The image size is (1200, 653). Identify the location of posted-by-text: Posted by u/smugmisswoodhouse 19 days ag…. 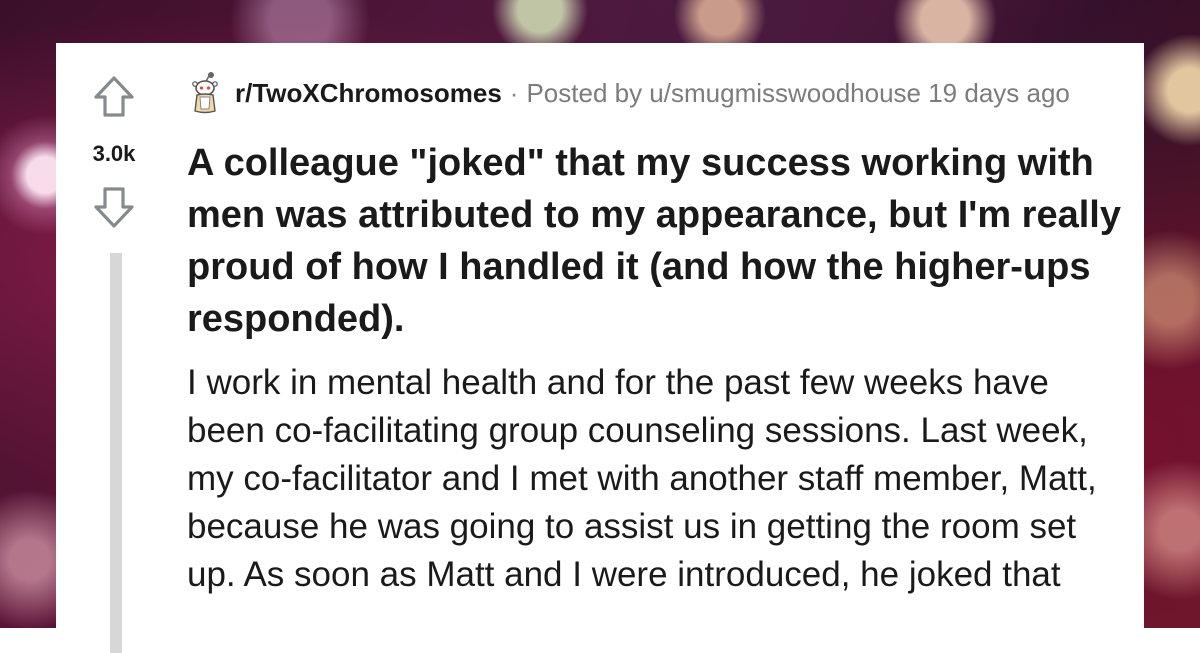
(798, 92).